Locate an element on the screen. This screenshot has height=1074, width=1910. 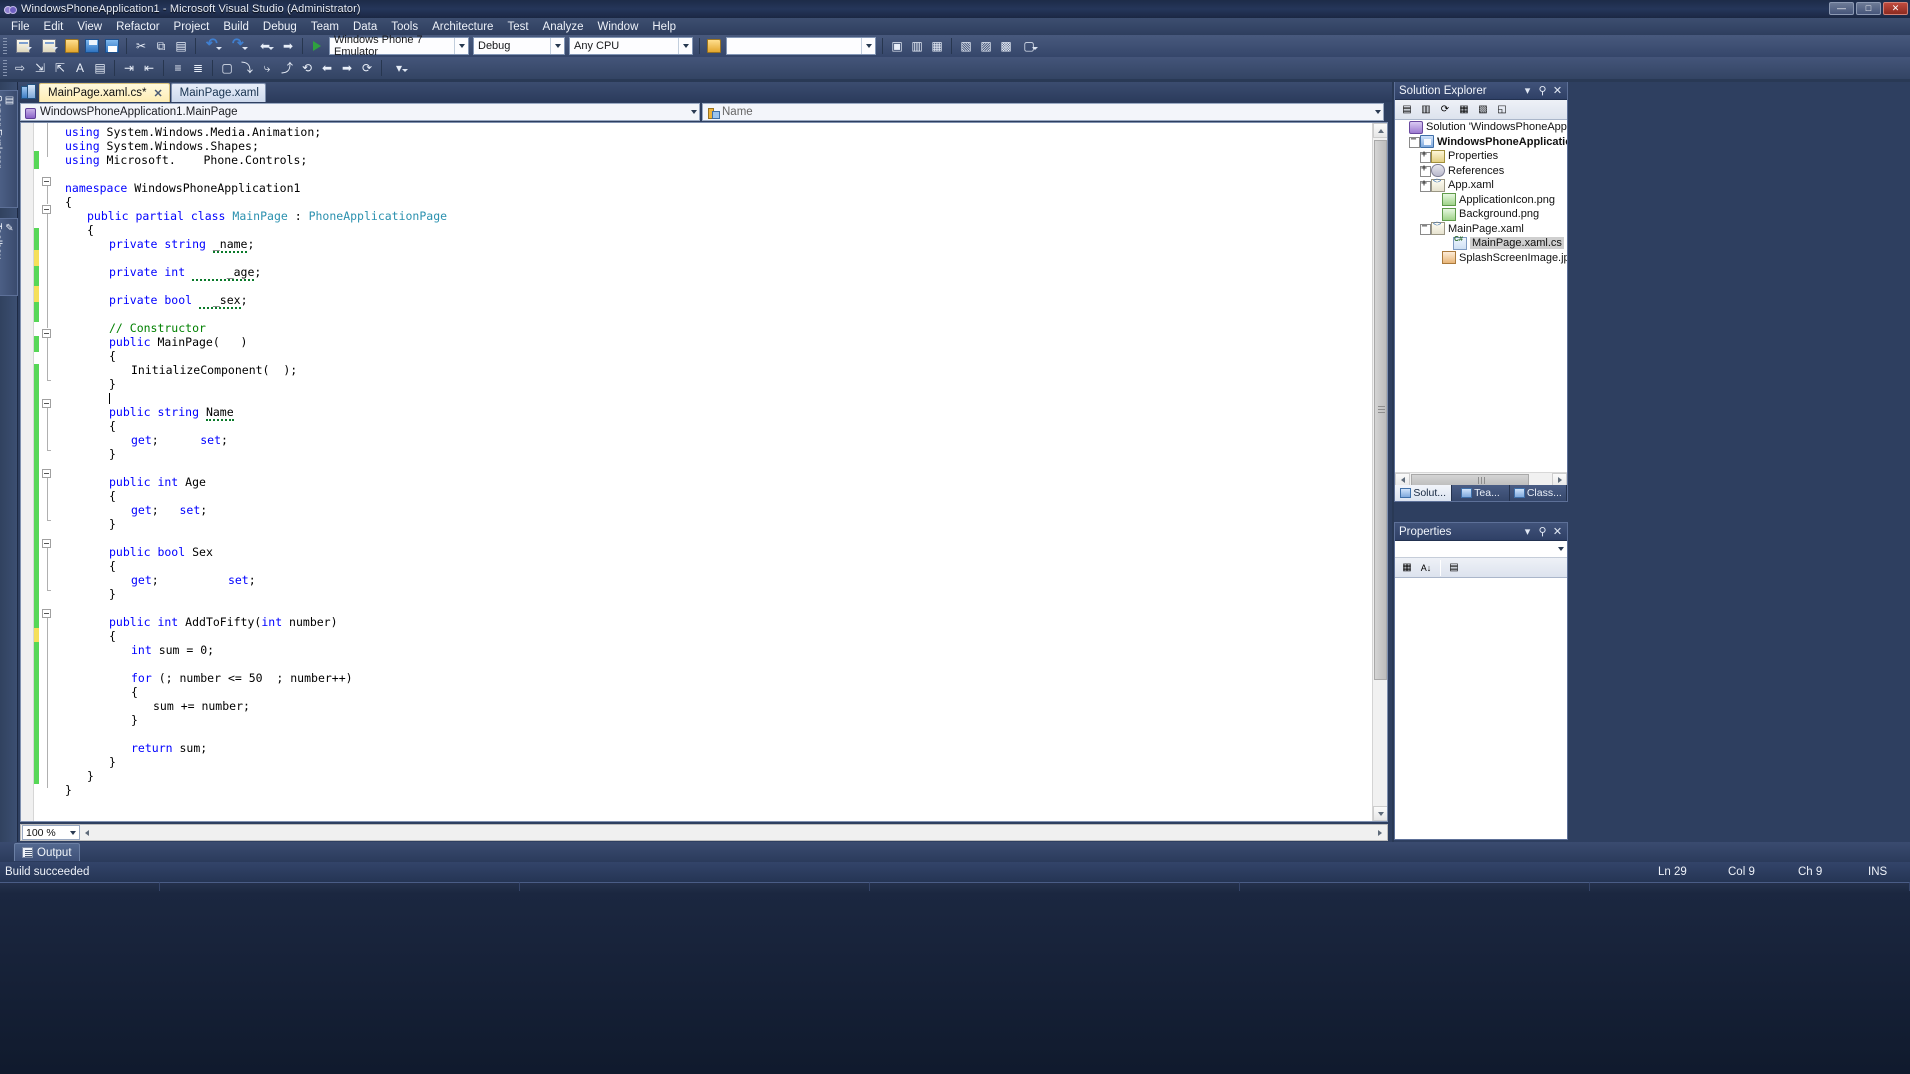
toolbar-extra-6-button: ▩ is located at coordinates (1006, 46).